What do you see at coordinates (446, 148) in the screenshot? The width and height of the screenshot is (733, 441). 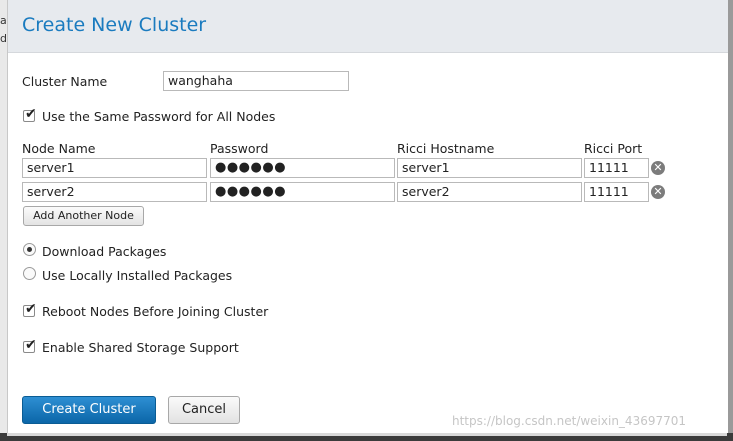 I see `column-header-ricci-hostname: Ricci Hostname` at bounding box center [446, 148].